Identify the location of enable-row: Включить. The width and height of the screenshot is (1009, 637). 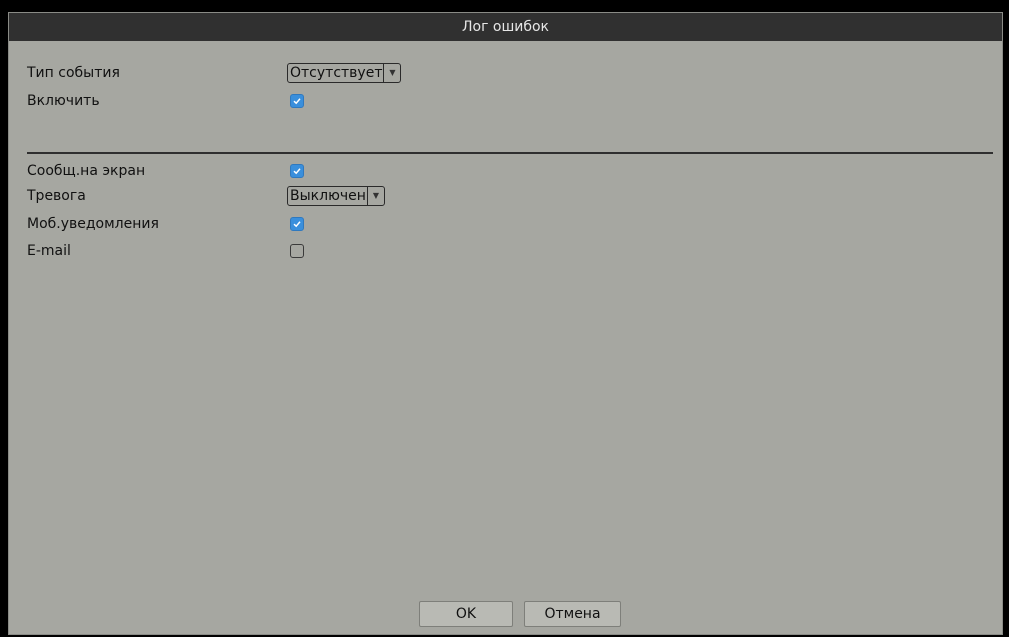
(507, 101).